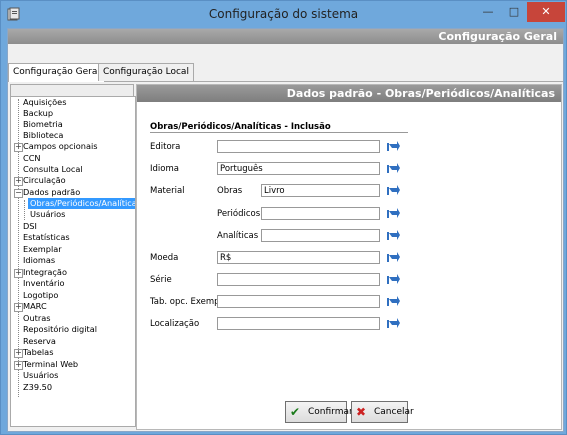 The image size is (567, 435). What do you see at coordinates (51, 192) in the screenshot?
I see `tree-item-dados-padrao: Dados padrão` at bounding box center [51, 192].